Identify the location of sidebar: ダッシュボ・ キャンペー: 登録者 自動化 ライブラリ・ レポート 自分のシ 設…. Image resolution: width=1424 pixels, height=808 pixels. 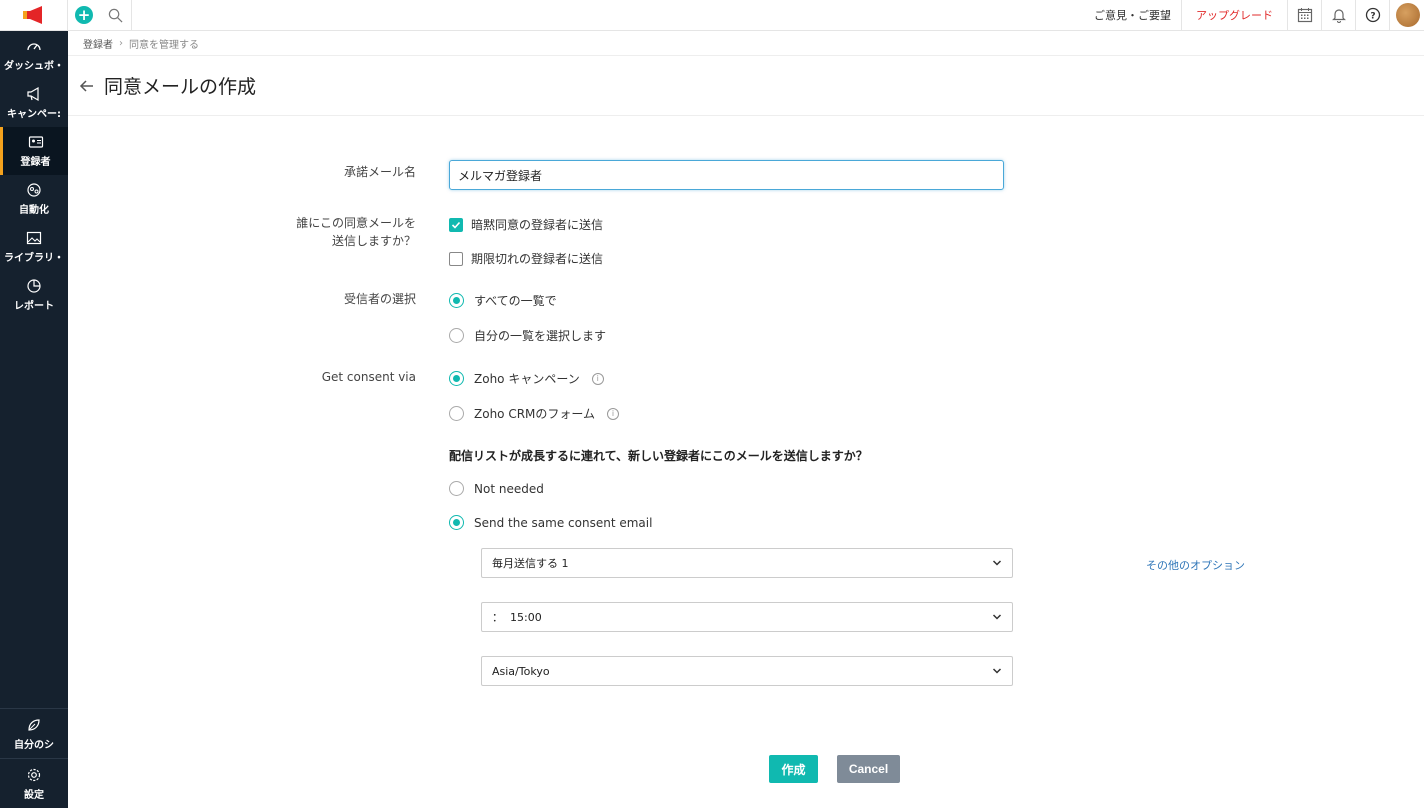
(34, 404).